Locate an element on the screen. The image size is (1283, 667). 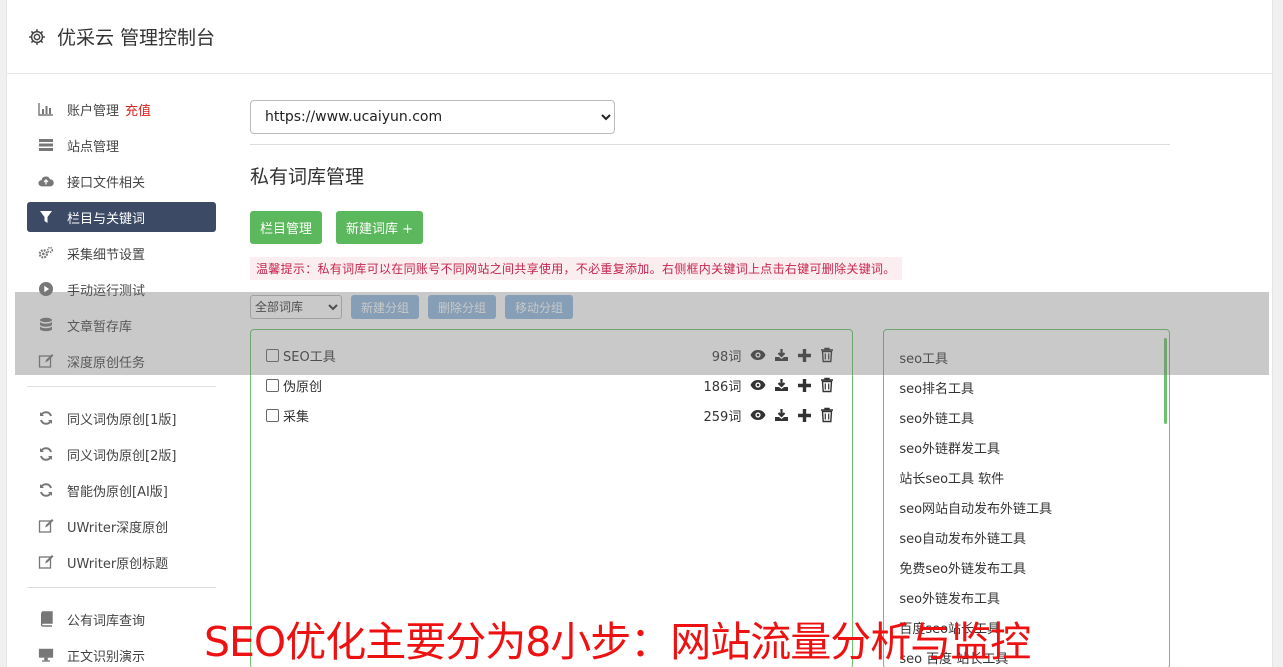
gears-icon is located at coordinates (46, 253).